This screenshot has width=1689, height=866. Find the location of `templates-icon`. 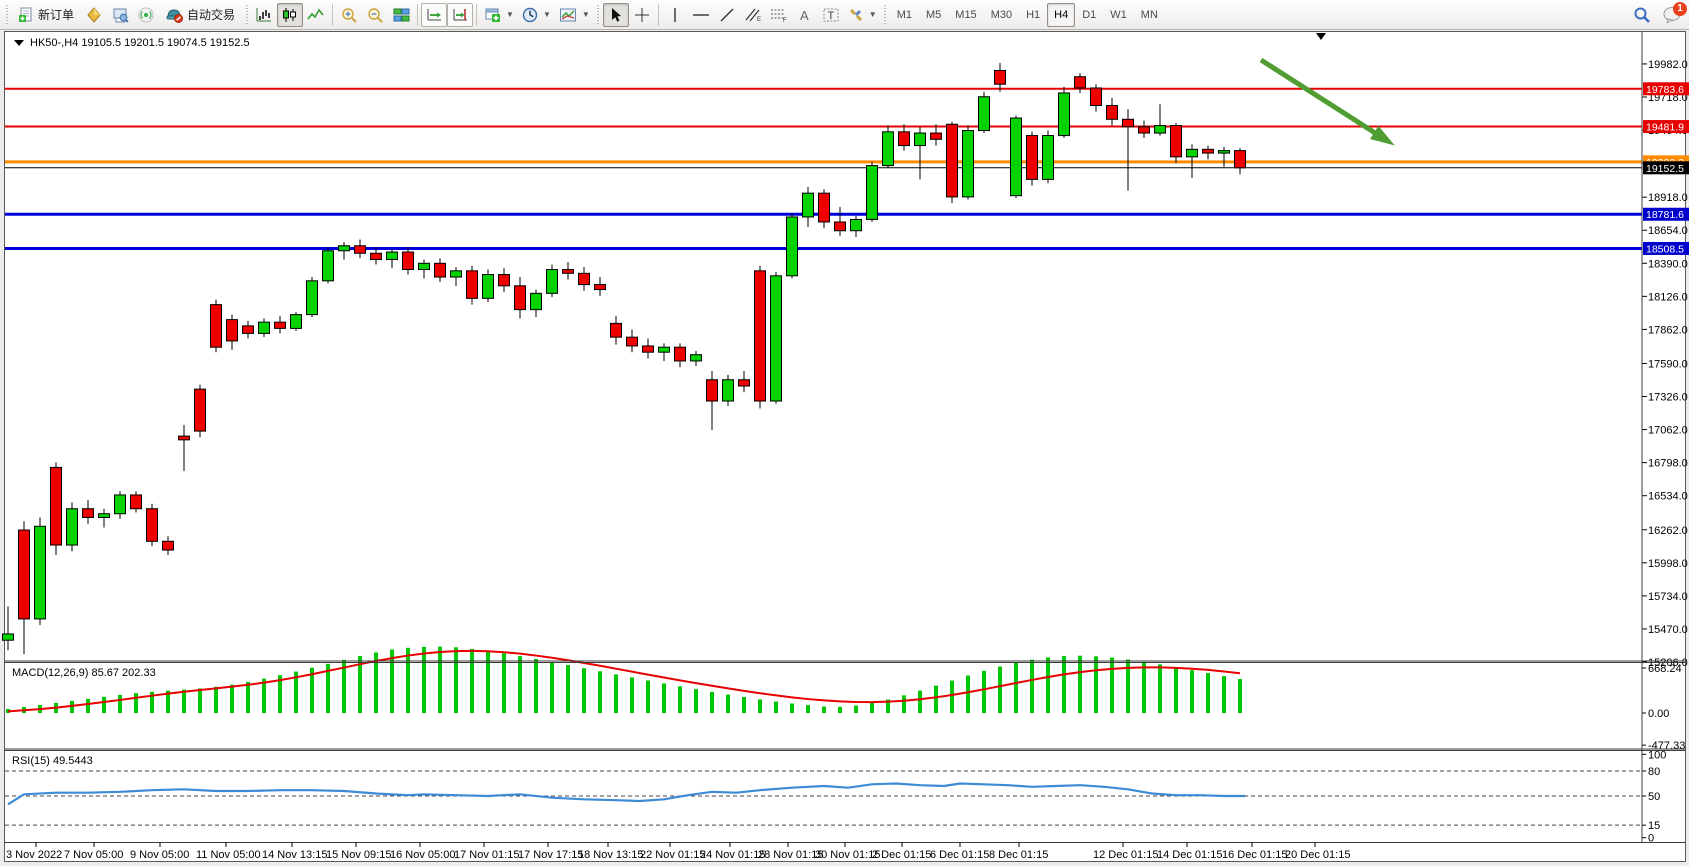

templates-icon is located at coordinates (567, 14).